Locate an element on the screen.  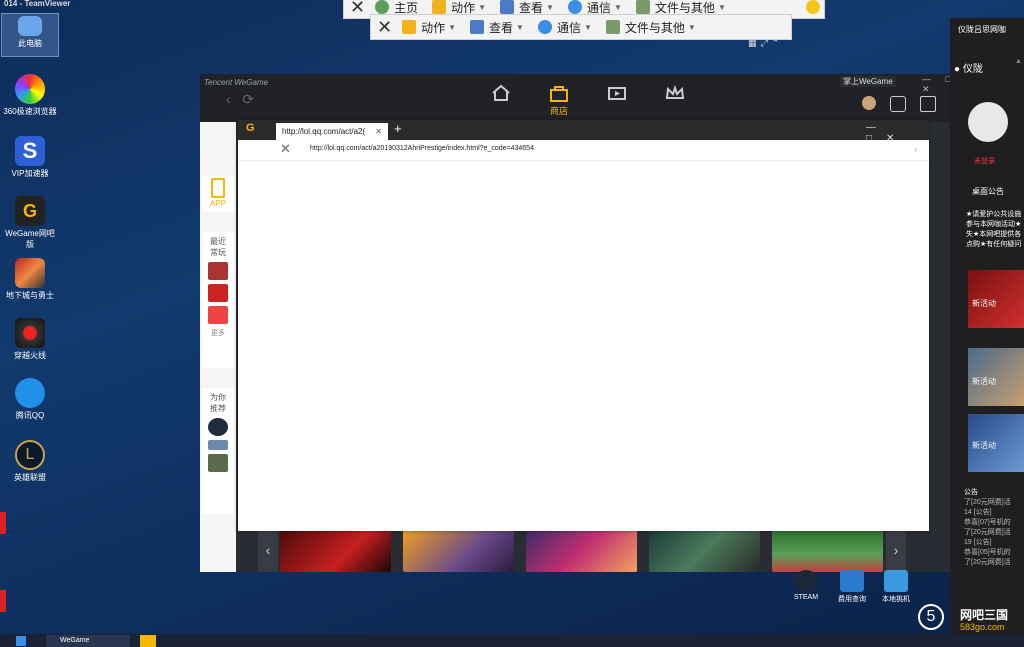
recent-game-ni-icon is located at coordinates (218, 293).